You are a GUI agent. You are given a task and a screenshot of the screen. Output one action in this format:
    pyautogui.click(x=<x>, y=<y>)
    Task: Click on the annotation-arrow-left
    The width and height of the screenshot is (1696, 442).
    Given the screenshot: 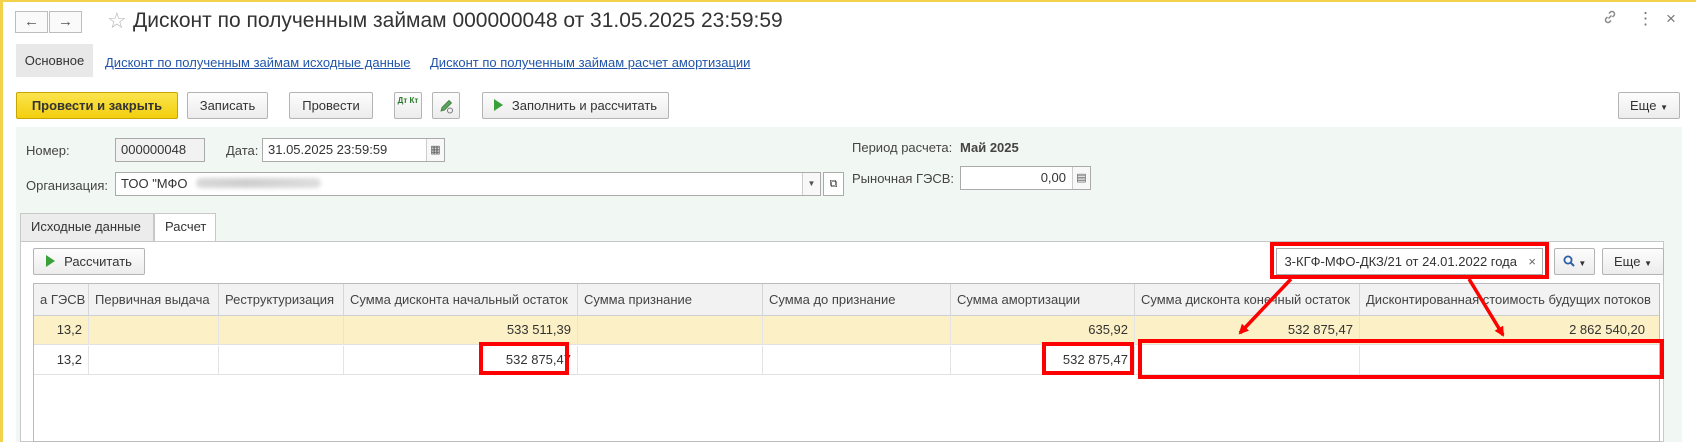 What is the action you would take?
    pyautogui.click(x=1265, y=306)
    